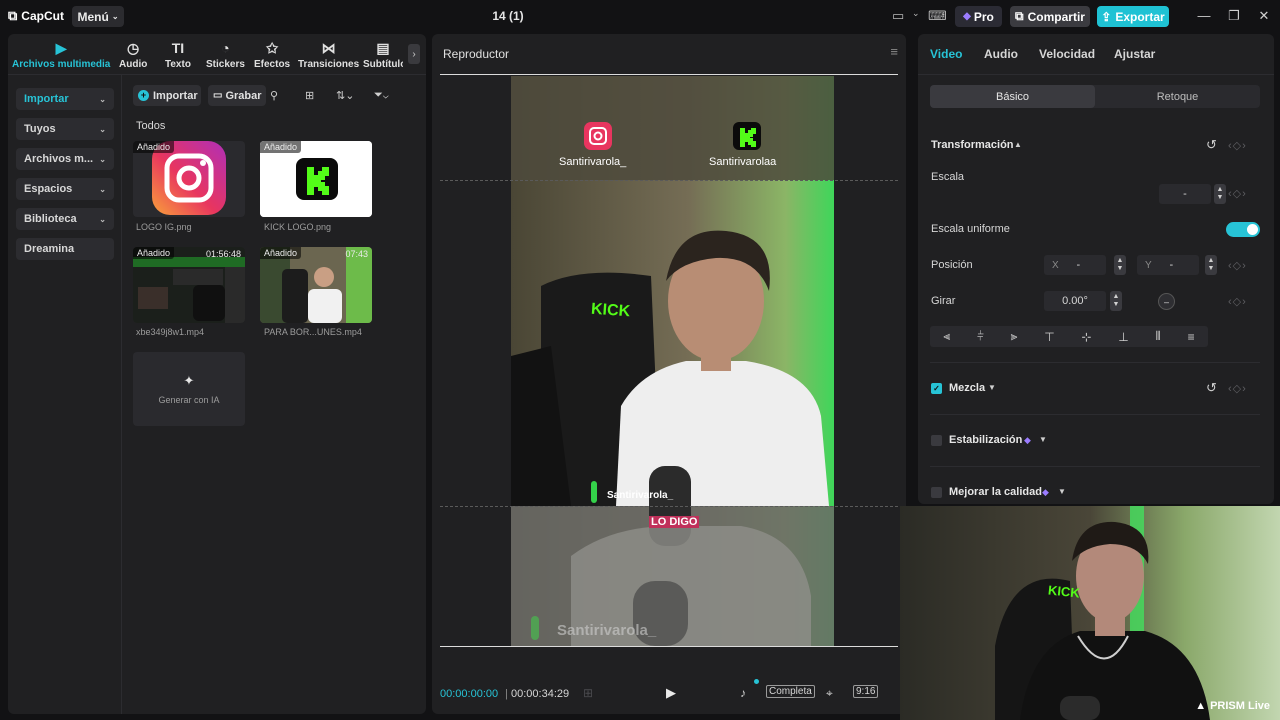 The height and width of the screenshot is (720, 1280). Describe the element at coordinates (316, 285) in the screenshot. I see `media-item-video-2: Añadido 07:43` at that location.